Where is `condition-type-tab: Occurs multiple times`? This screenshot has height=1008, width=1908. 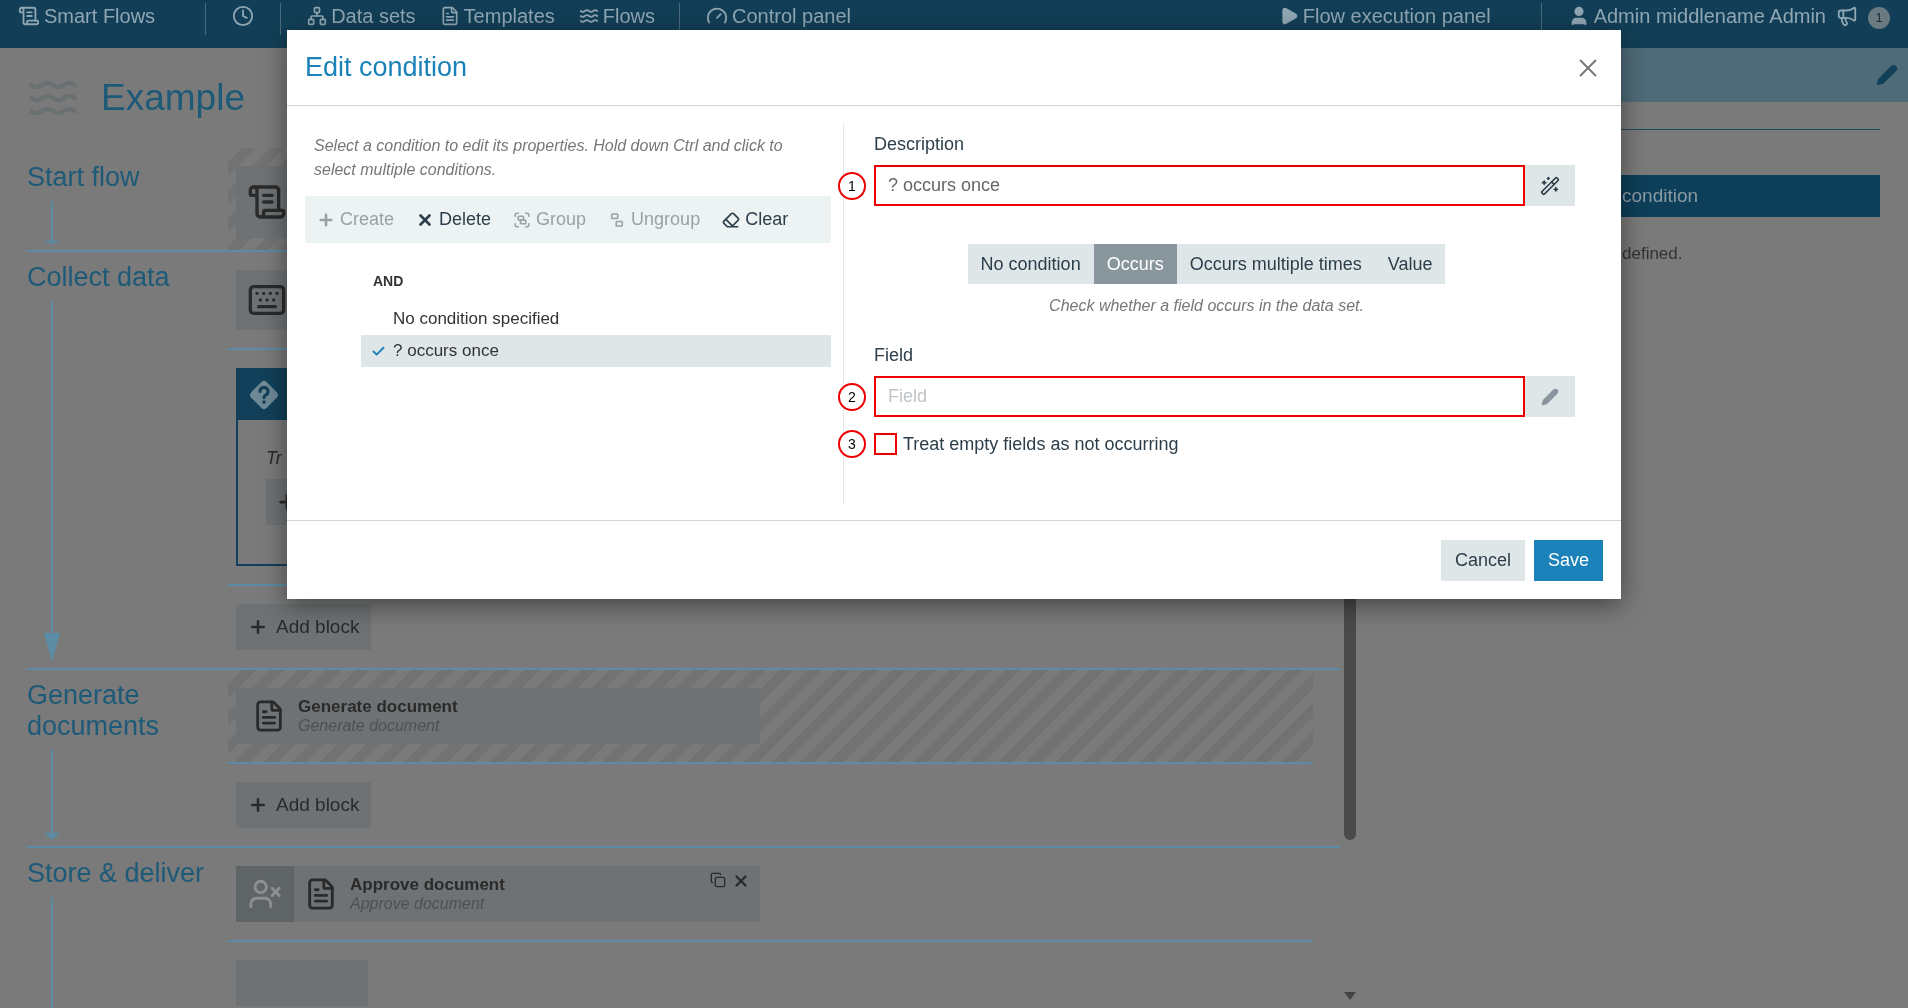
condition-type-tab: Occurs multiple times is located at coordinates (1275, 264).